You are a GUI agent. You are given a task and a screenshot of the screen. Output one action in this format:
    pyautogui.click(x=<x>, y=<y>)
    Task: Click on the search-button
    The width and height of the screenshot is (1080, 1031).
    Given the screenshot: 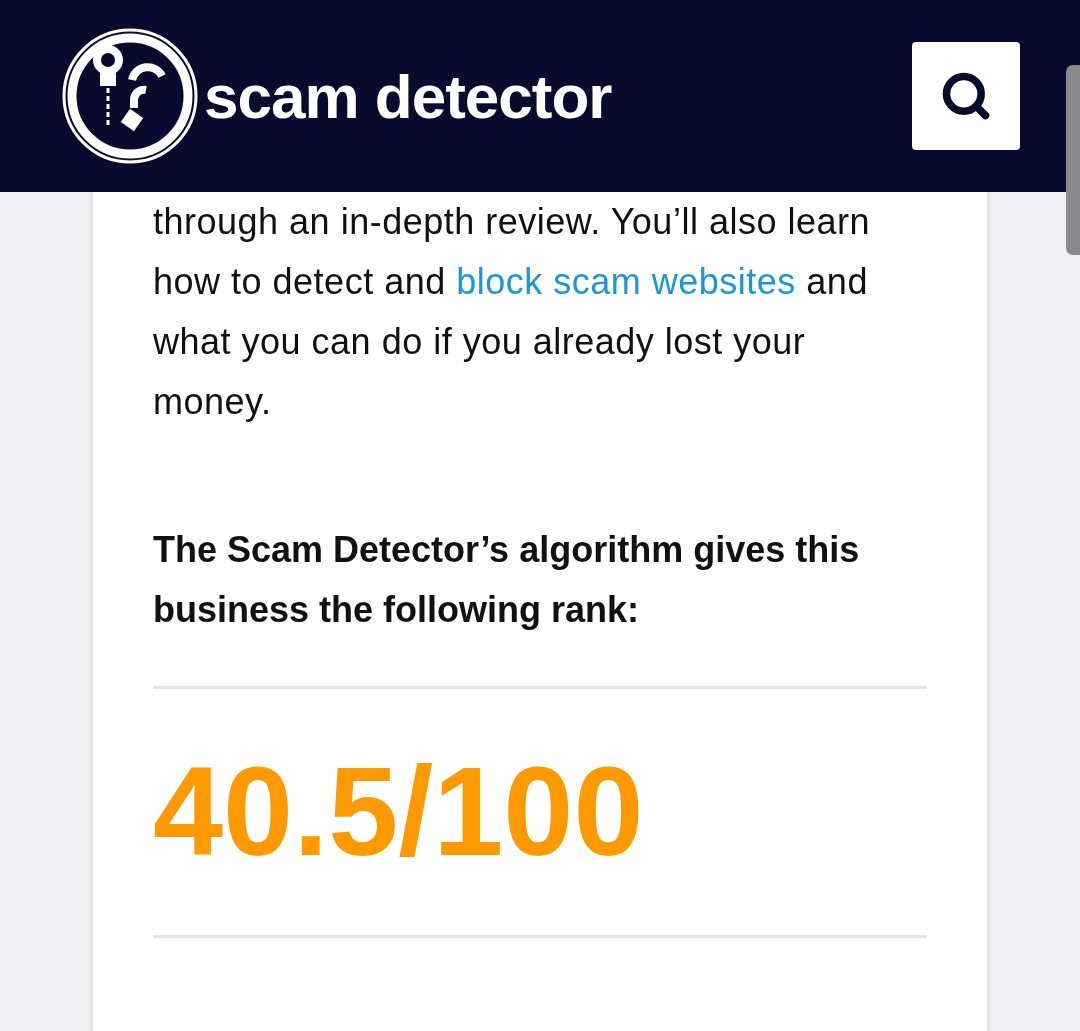 What is the action you would take?
    pyautogui.click(x=966, y=96)
    